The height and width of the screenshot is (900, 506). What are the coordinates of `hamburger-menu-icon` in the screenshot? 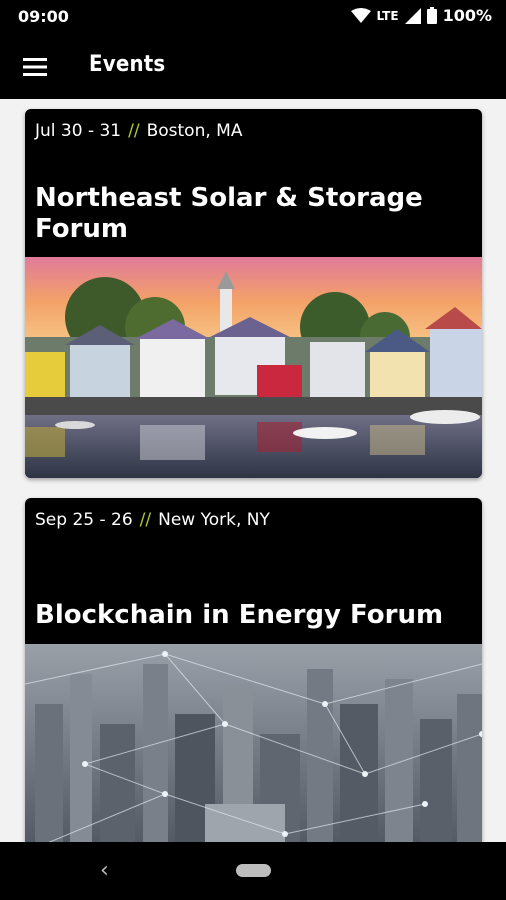 It's located at (35, 67).